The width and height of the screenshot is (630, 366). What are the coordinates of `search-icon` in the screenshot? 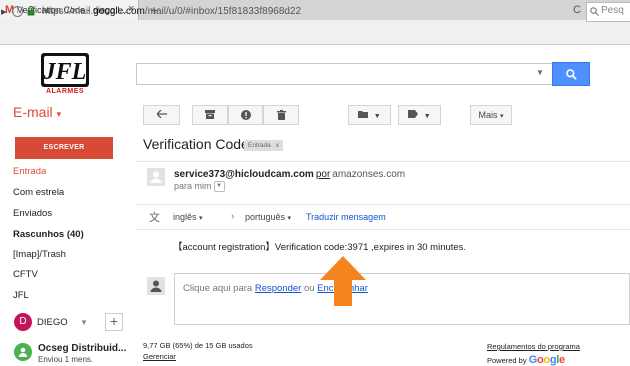 It's located at (571, 74).